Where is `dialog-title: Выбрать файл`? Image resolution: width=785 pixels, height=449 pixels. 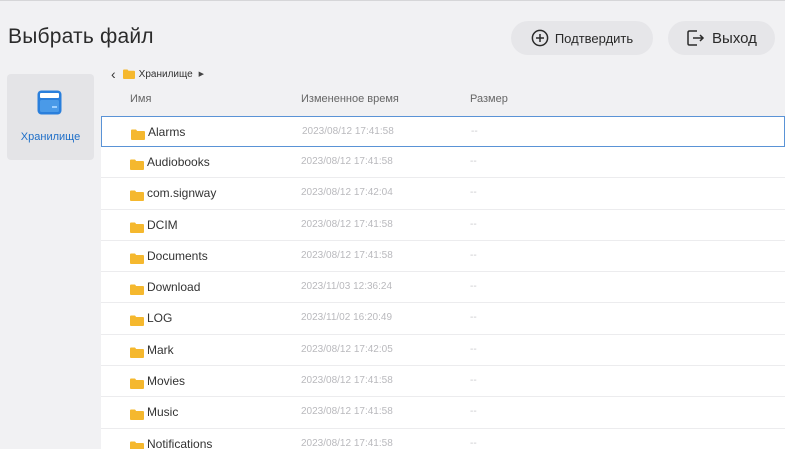 dialog-title: Выбрать файл is located at coordinates (81, 36).